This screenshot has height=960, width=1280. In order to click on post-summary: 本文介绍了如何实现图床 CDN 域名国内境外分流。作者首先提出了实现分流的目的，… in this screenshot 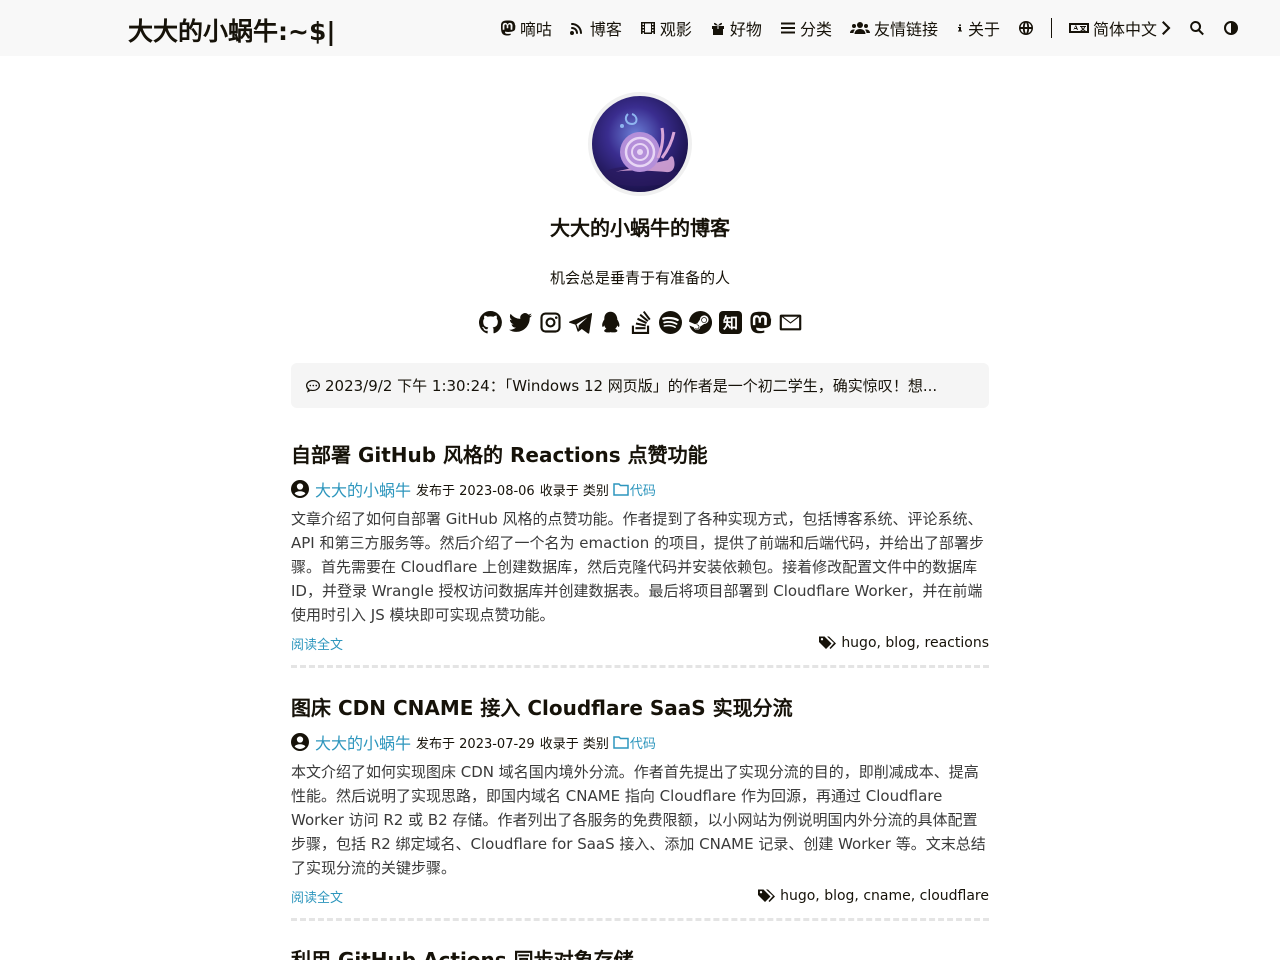, I will do `click(638, 820)`.